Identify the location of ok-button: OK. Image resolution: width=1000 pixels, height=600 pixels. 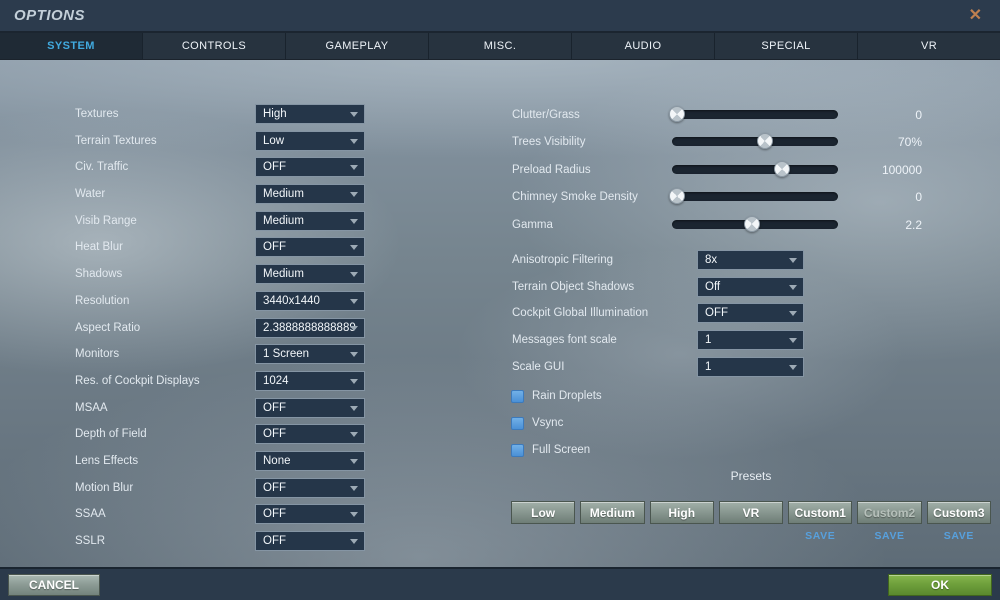
(940, 584).